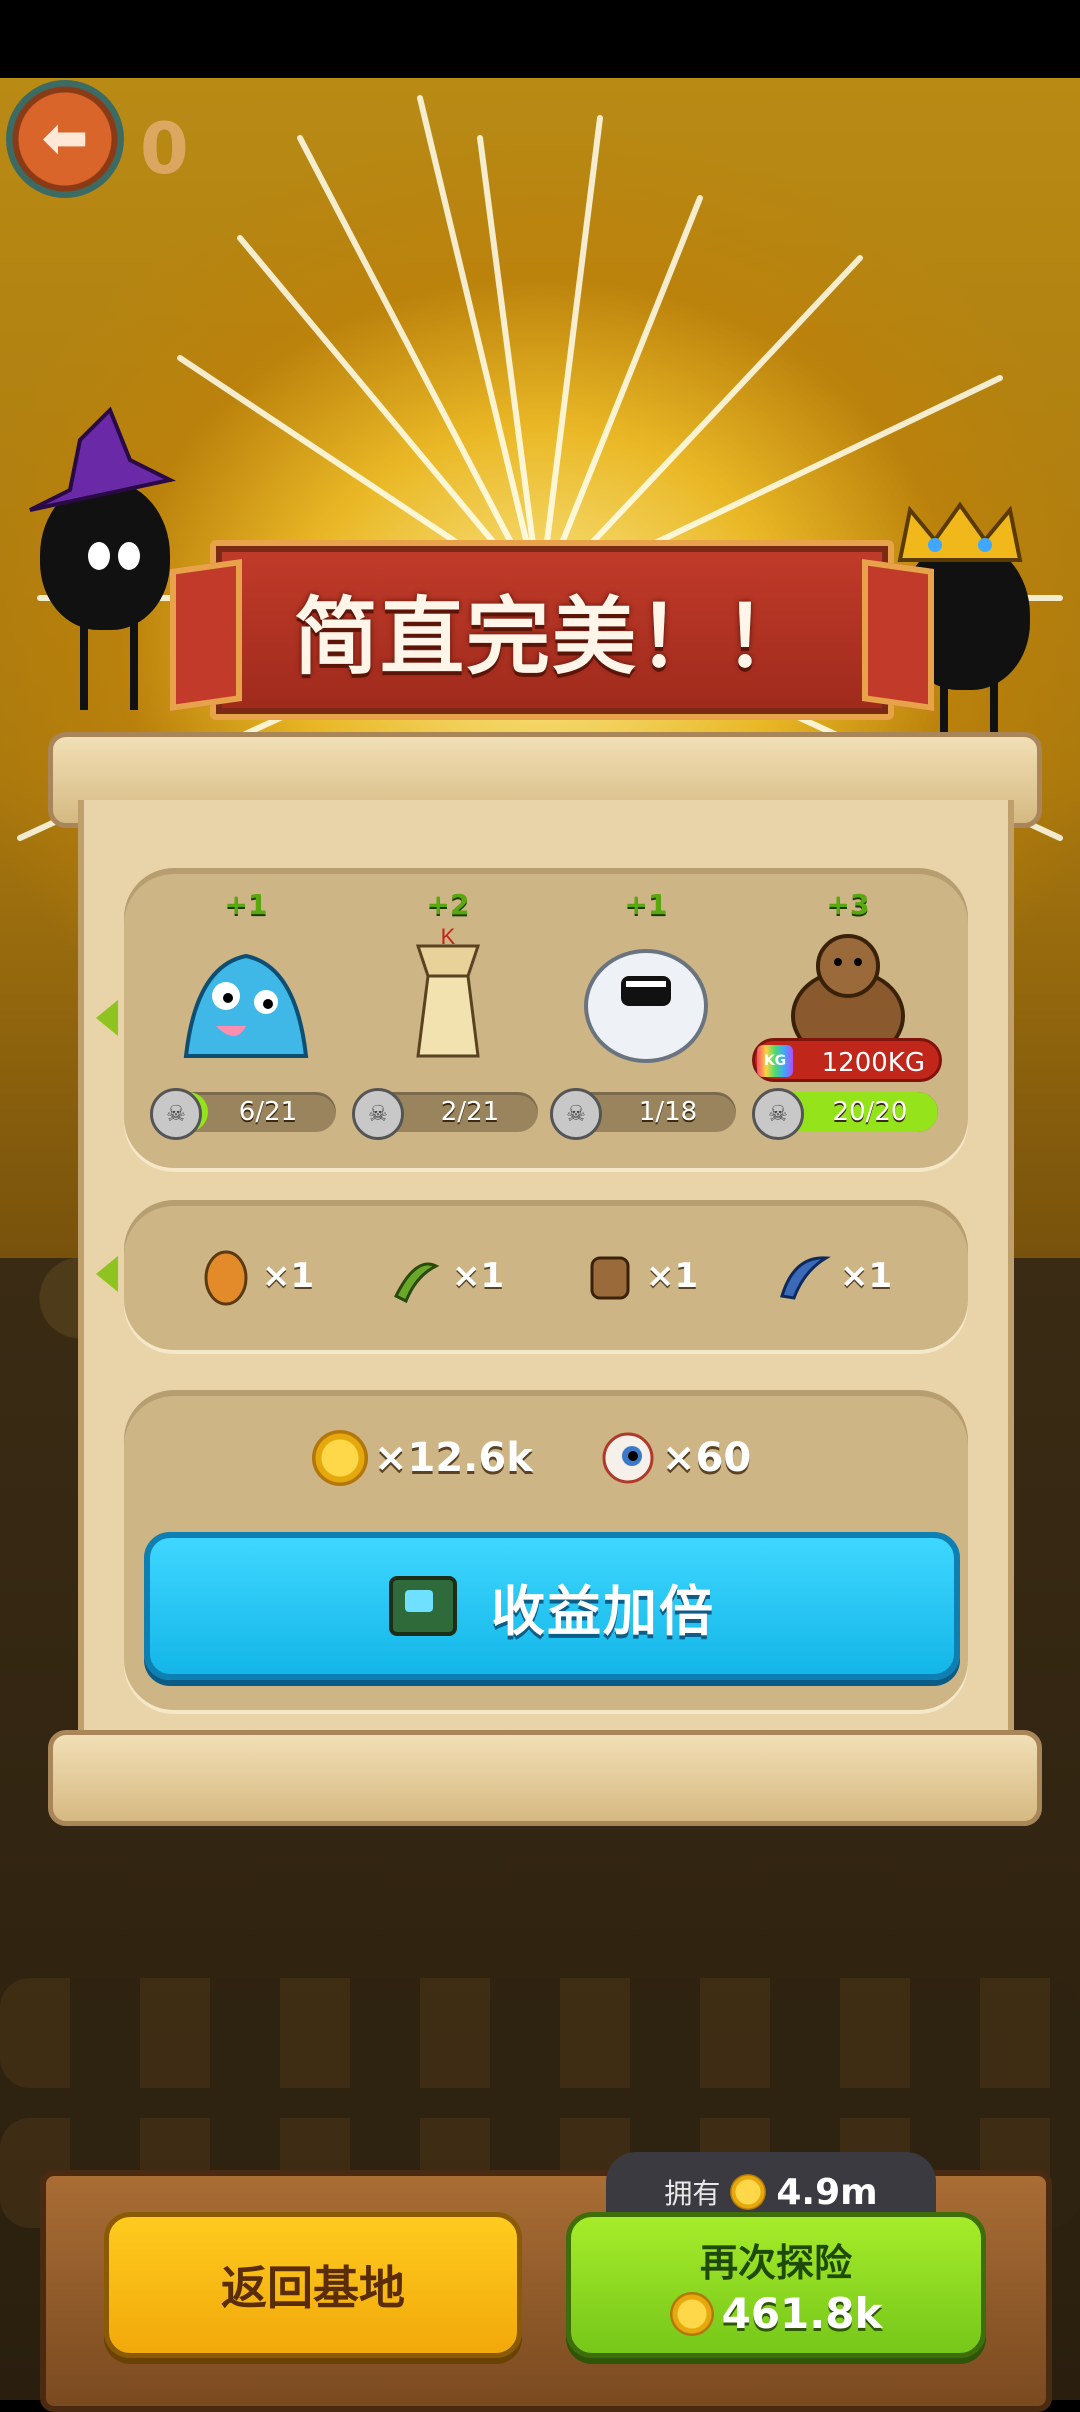 The width and height of the screenshot is (1080, 2412). Describe the element at coordinates (448, 937) in the screenshot. I see `svg-text: K` at that location.